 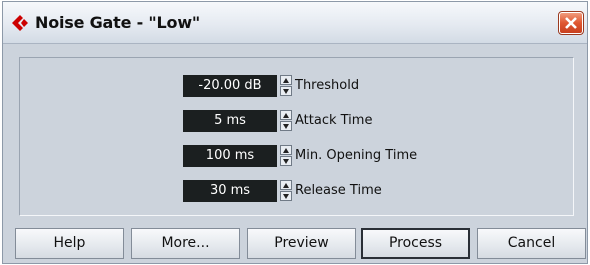 I want to click on threshold-spinner, so click(x=286, y=86).